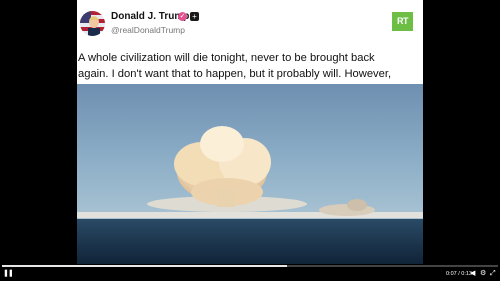  Describe the element at coordinates (472, 274) in the screenshot. I see `volume-icon: ◀` at that location.